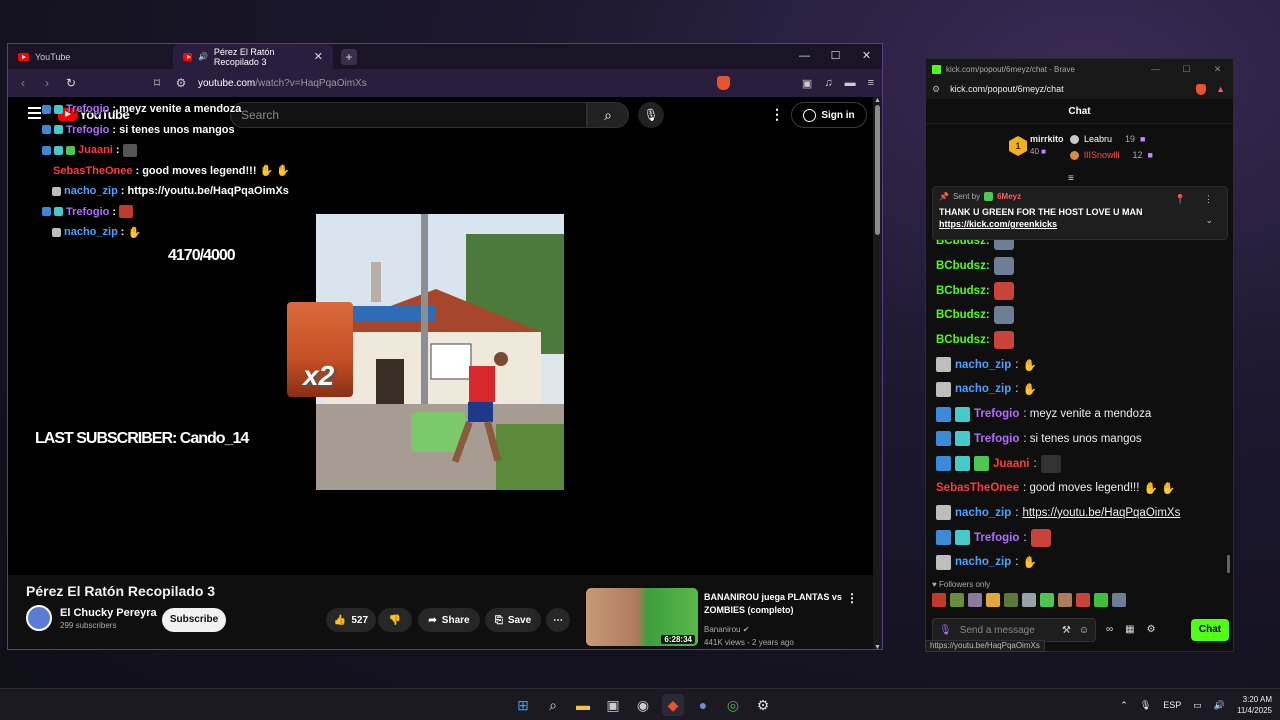 Image resolution: width=1280 pixels, height=720 pixels. I want to click on chat-input: 🎙 Send a message ⚒ ☺, so click(1014, 630).